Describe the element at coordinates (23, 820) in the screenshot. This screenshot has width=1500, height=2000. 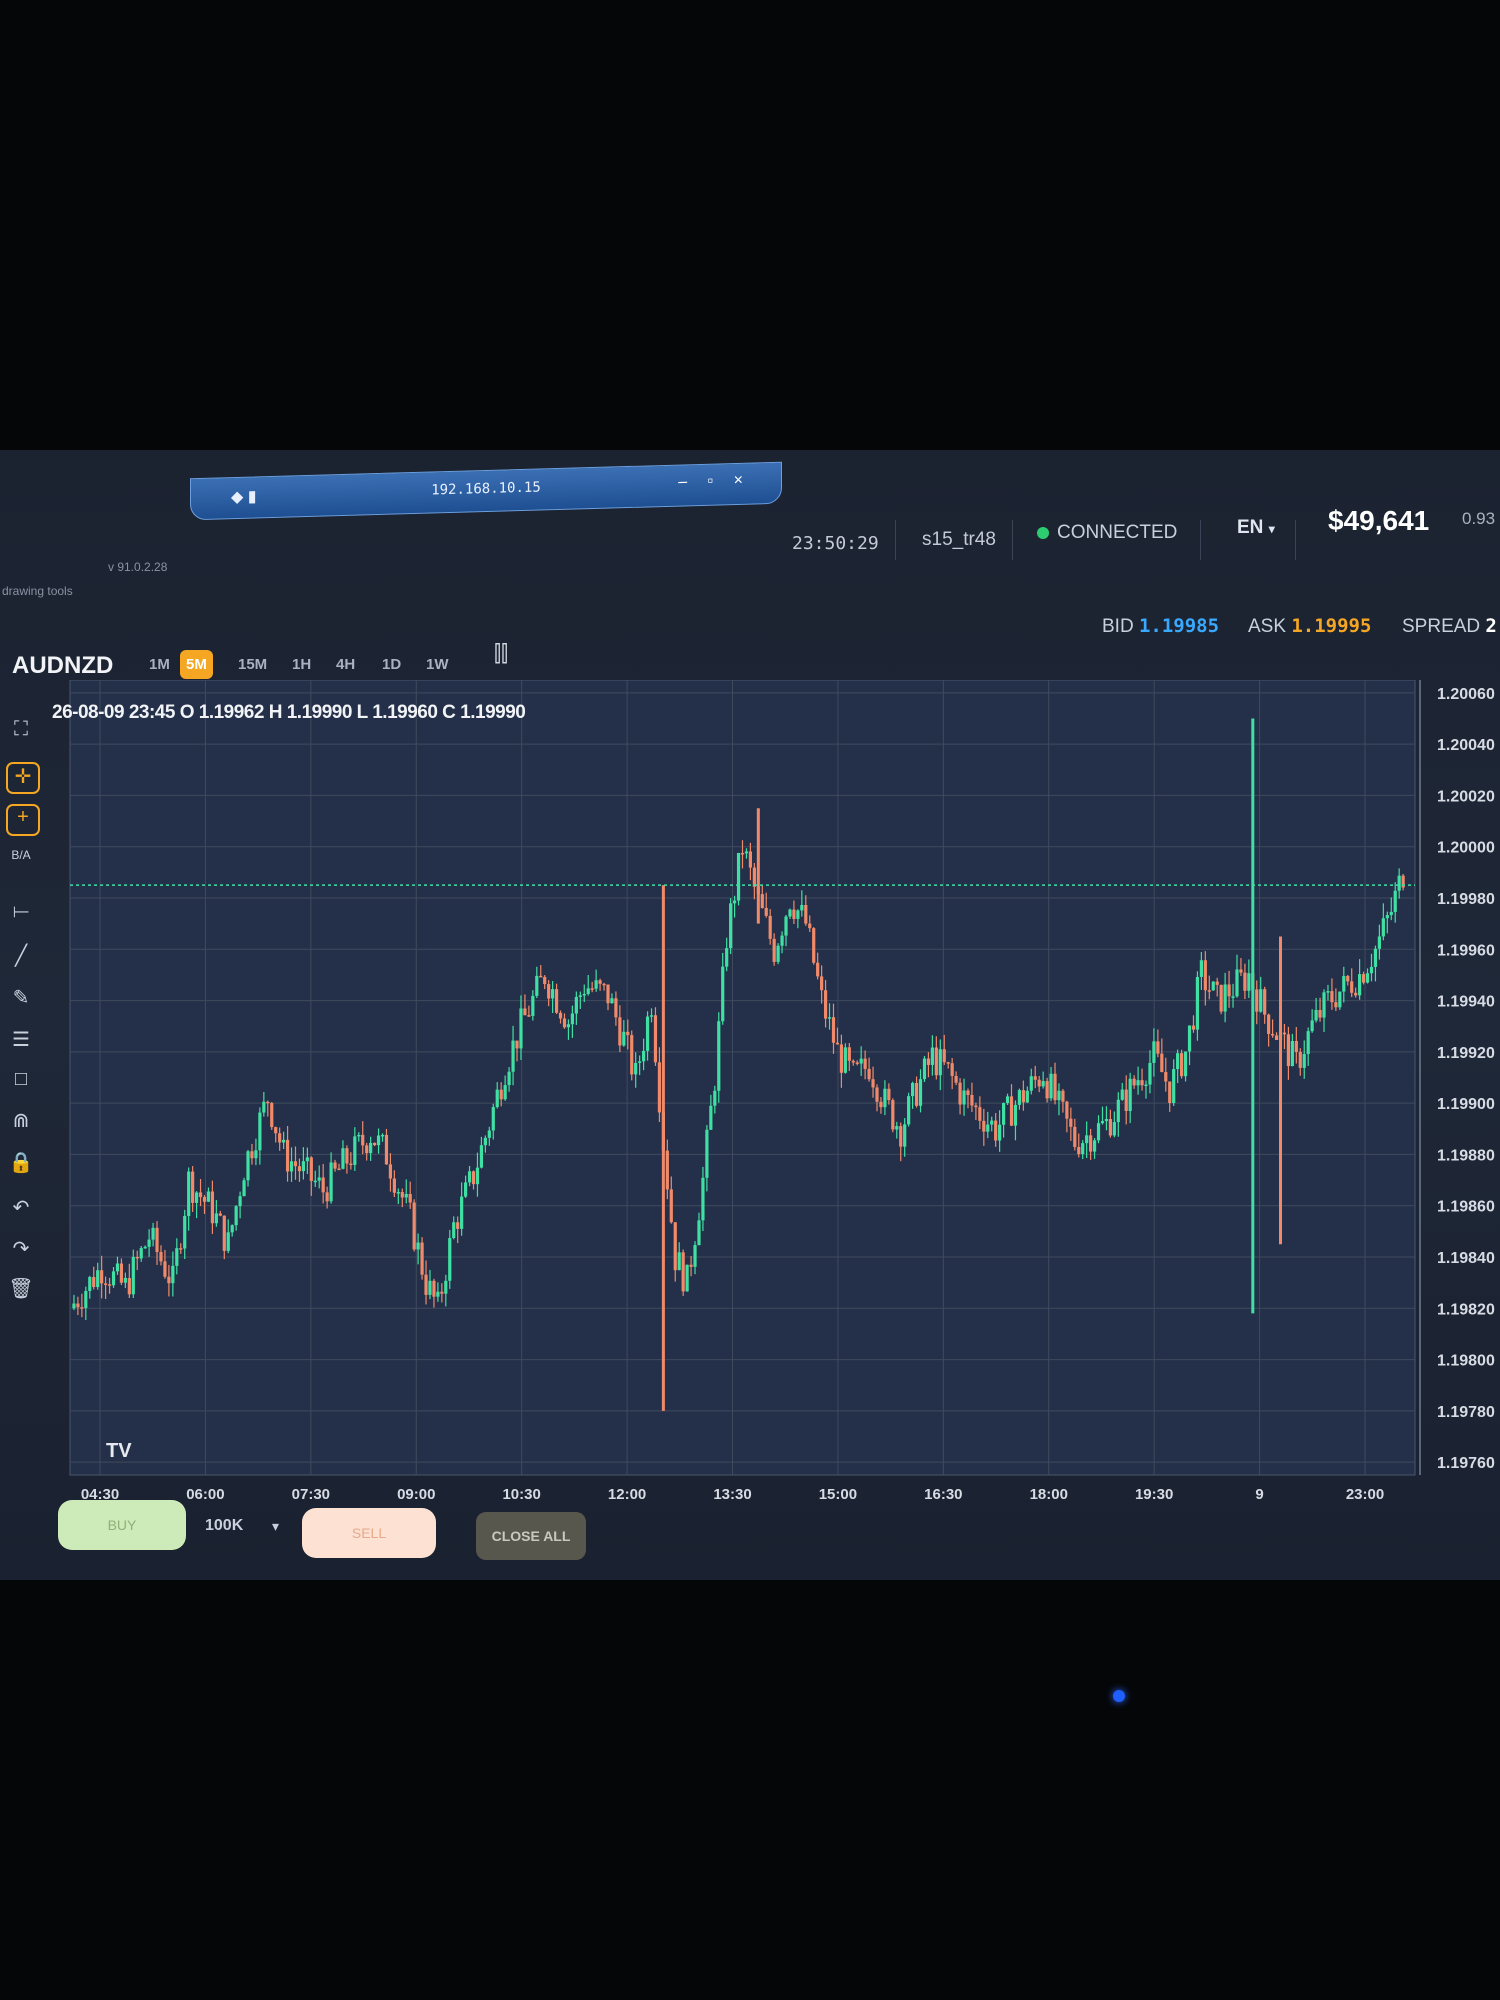
I see `add-indicator-icon: +` at that location.